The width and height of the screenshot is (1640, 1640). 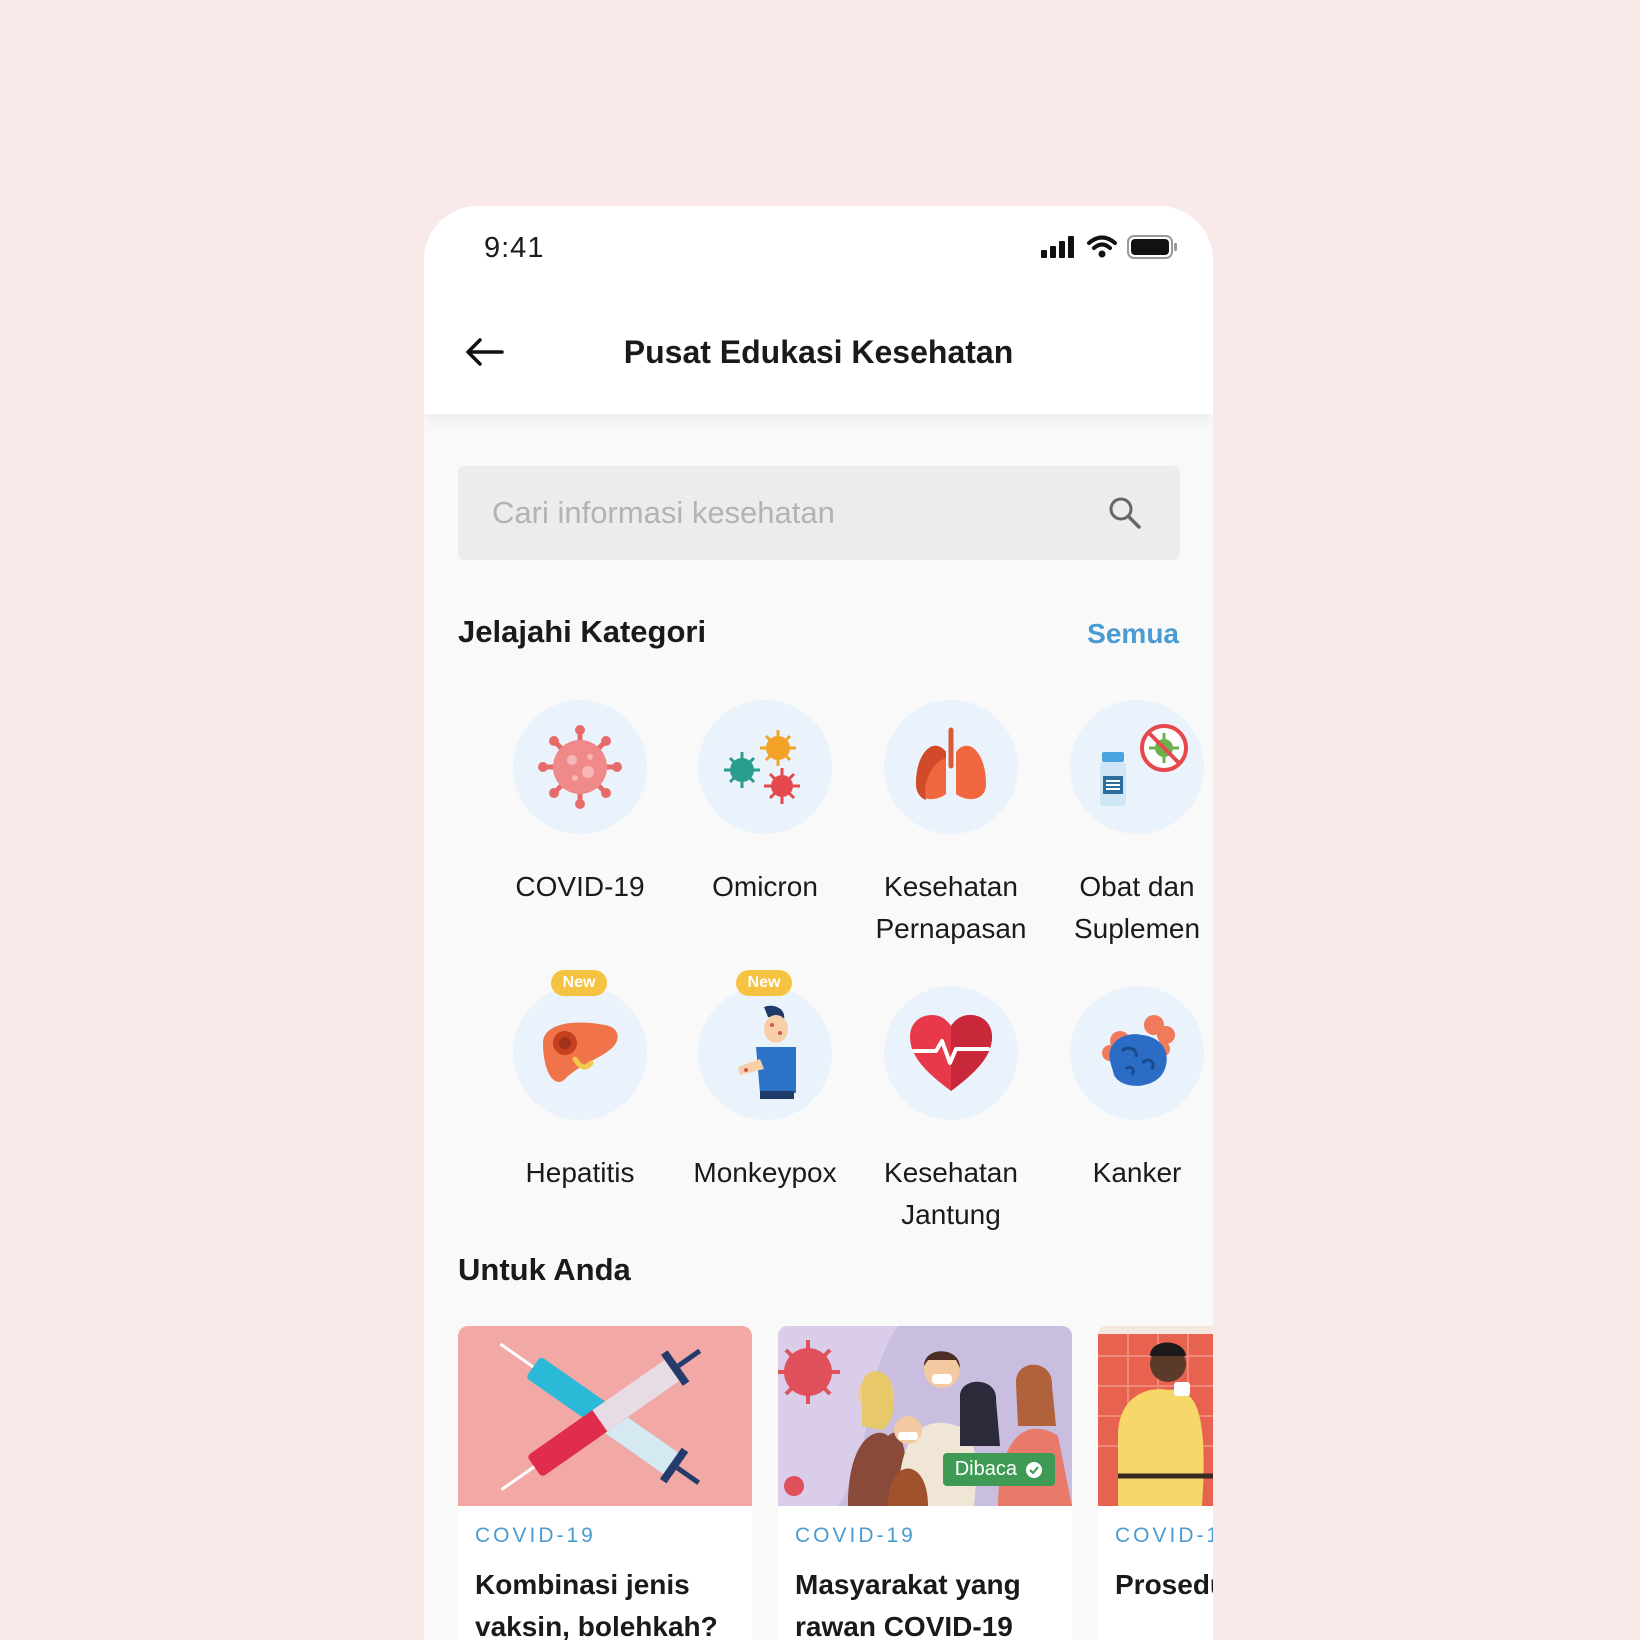 What do you see at coordinates (951, 907) in the screenshot?
I see `category-label: Kesehatan Pernapasan` at bounding box center [951, 907].